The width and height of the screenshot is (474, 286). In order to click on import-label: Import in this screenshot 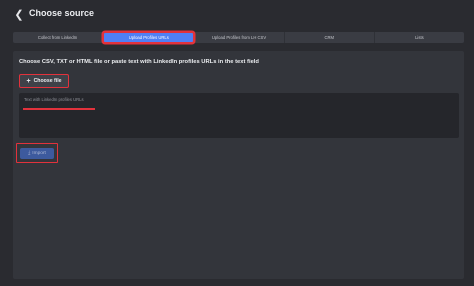, I will do `click(39, 153)`.